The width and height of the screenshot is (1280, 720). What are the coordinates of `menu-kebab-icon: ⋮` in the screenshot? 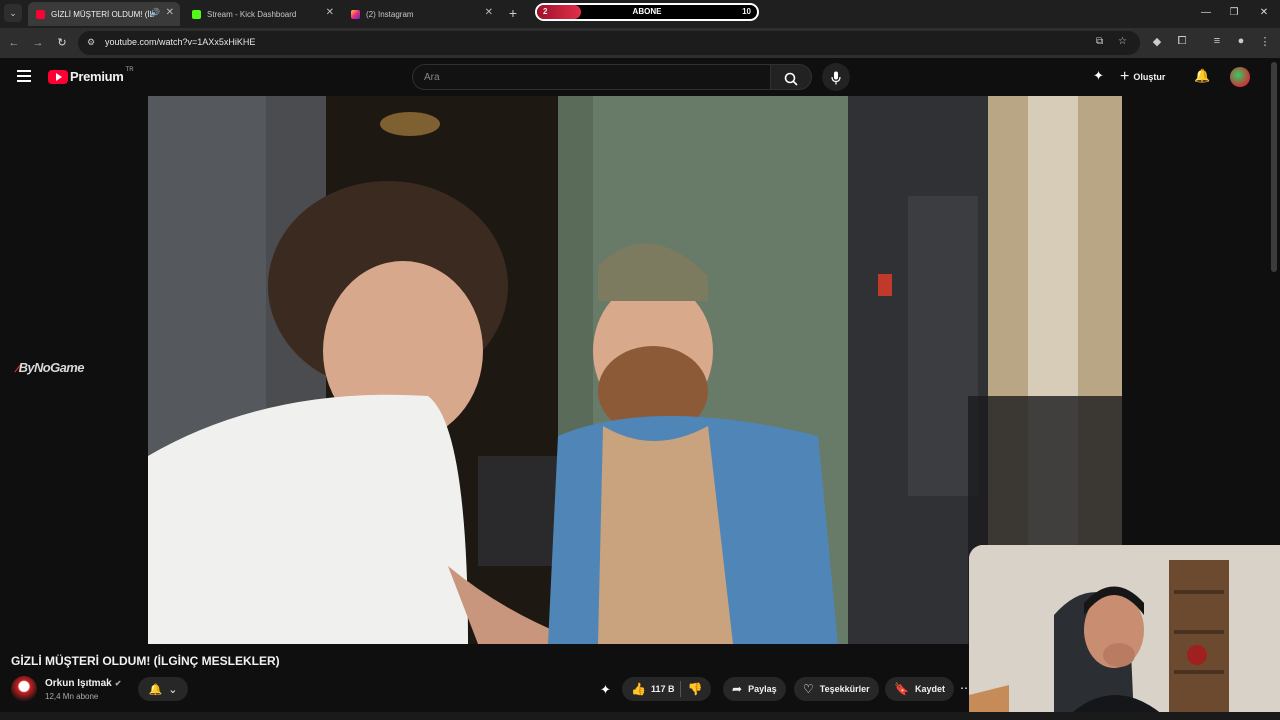 It's located at (1265, 41).